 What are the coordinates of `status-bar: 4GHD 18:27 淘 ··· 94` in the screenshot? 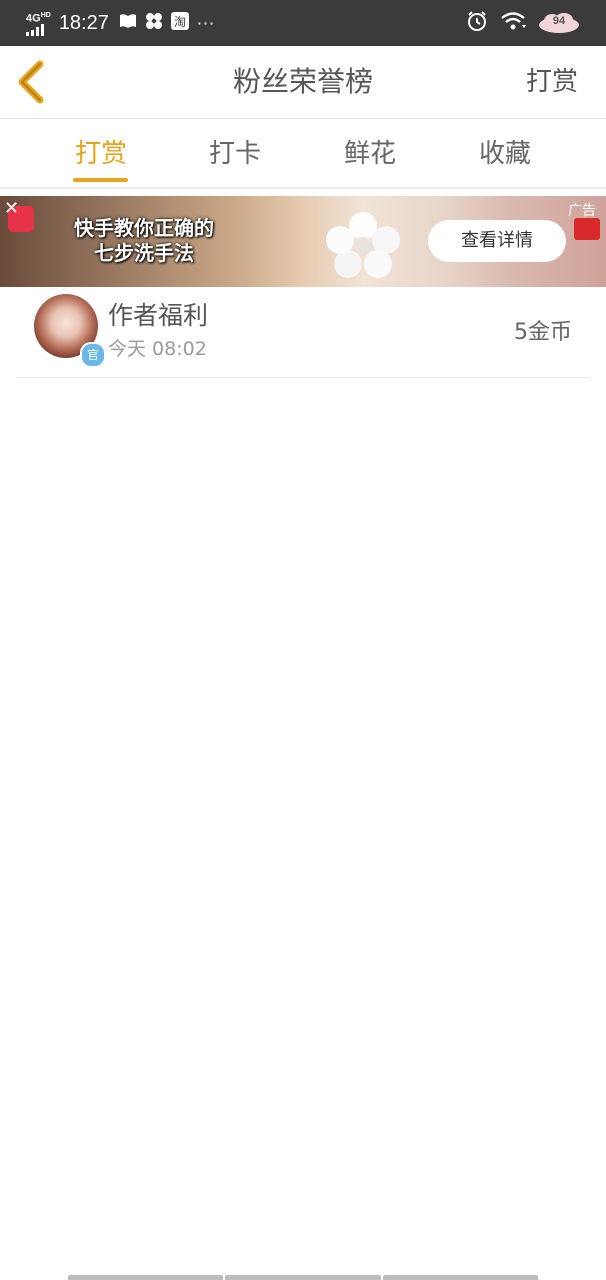 It's located at (303, 23).